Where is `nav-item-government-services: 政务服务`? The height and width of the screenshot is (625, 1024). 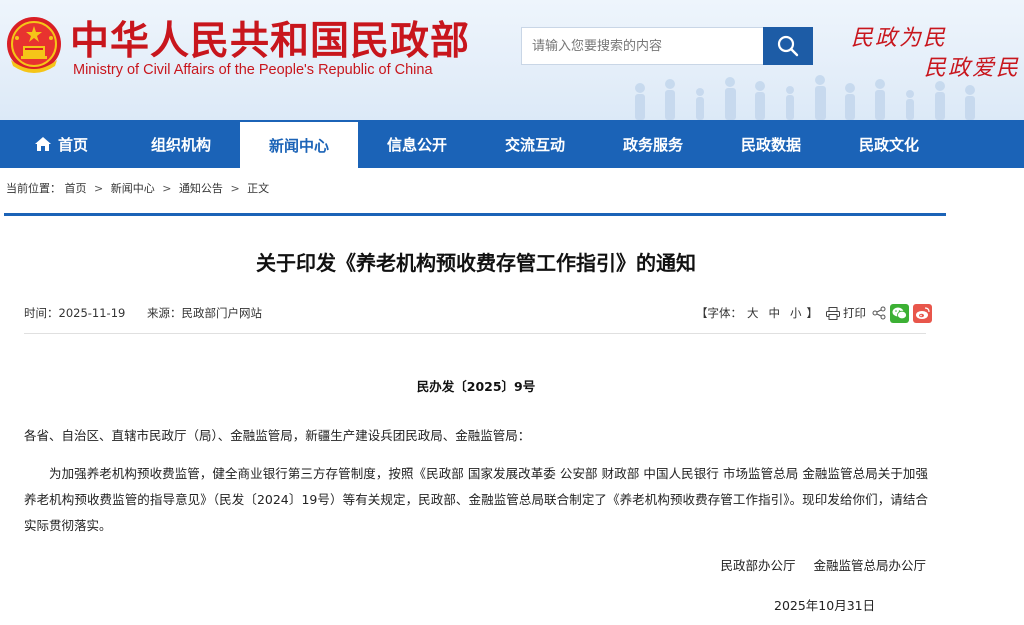
nav-item-government-services: 政务服务 is located at coordinates (653, 144).